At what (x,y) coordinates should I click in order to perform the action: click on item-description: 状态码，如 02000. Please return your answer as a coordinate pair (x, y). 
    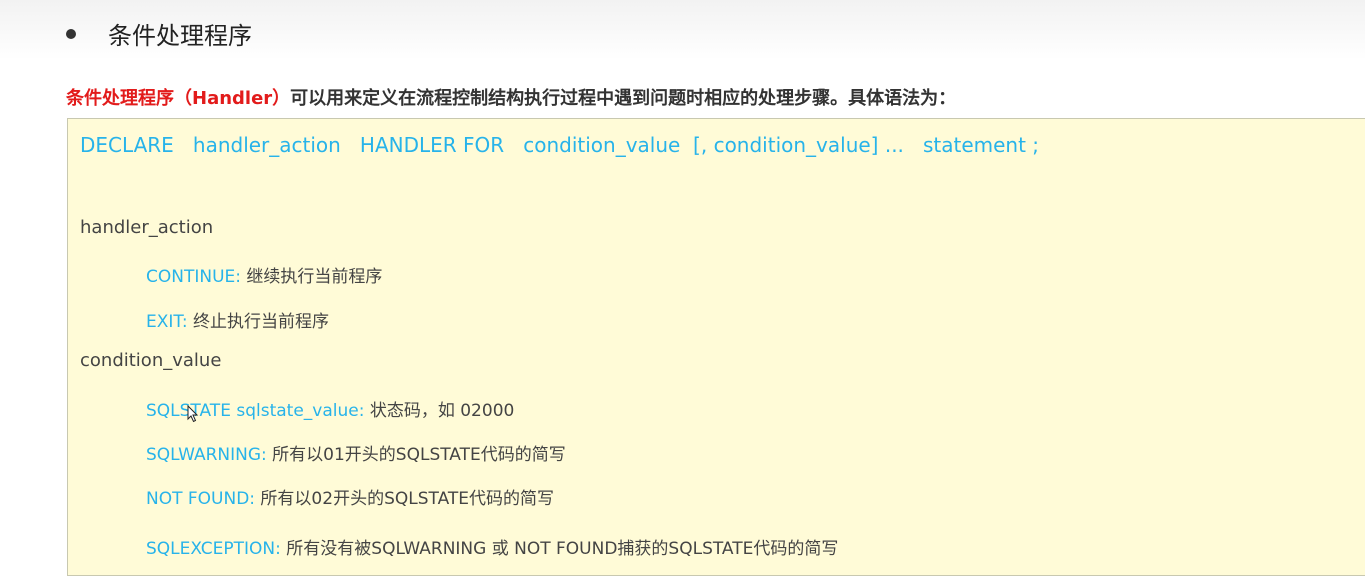
    Looking at the image, I should click on (439, 411).